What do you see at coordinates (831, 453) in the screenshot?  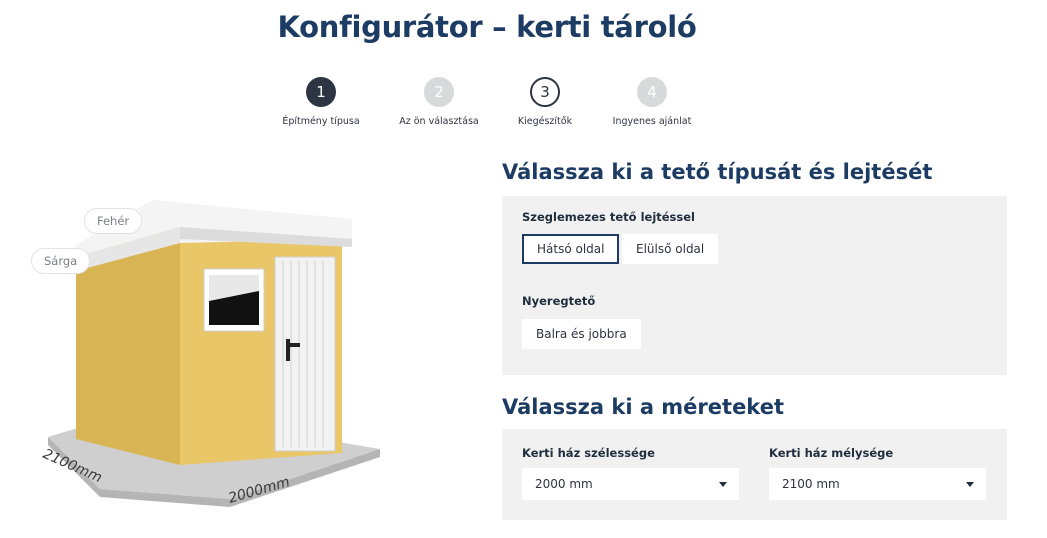 I see `depth-field-label: Kerti ház mélysége` at bounding box center [831, 453].